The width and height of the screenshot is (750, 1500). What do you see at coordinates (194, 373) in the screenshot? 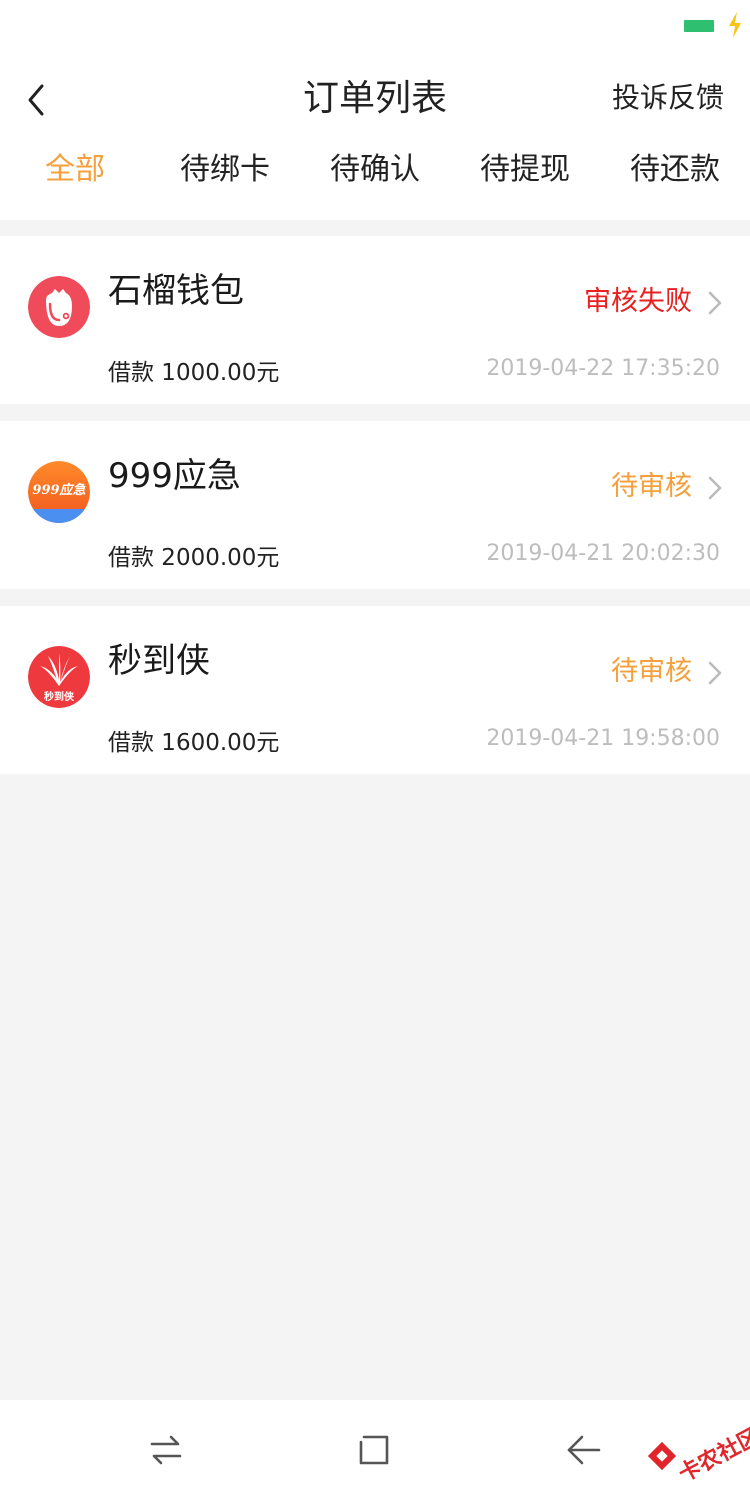
I see `order-amount: 借款 1000.00元` at bounding box center [194, 373].